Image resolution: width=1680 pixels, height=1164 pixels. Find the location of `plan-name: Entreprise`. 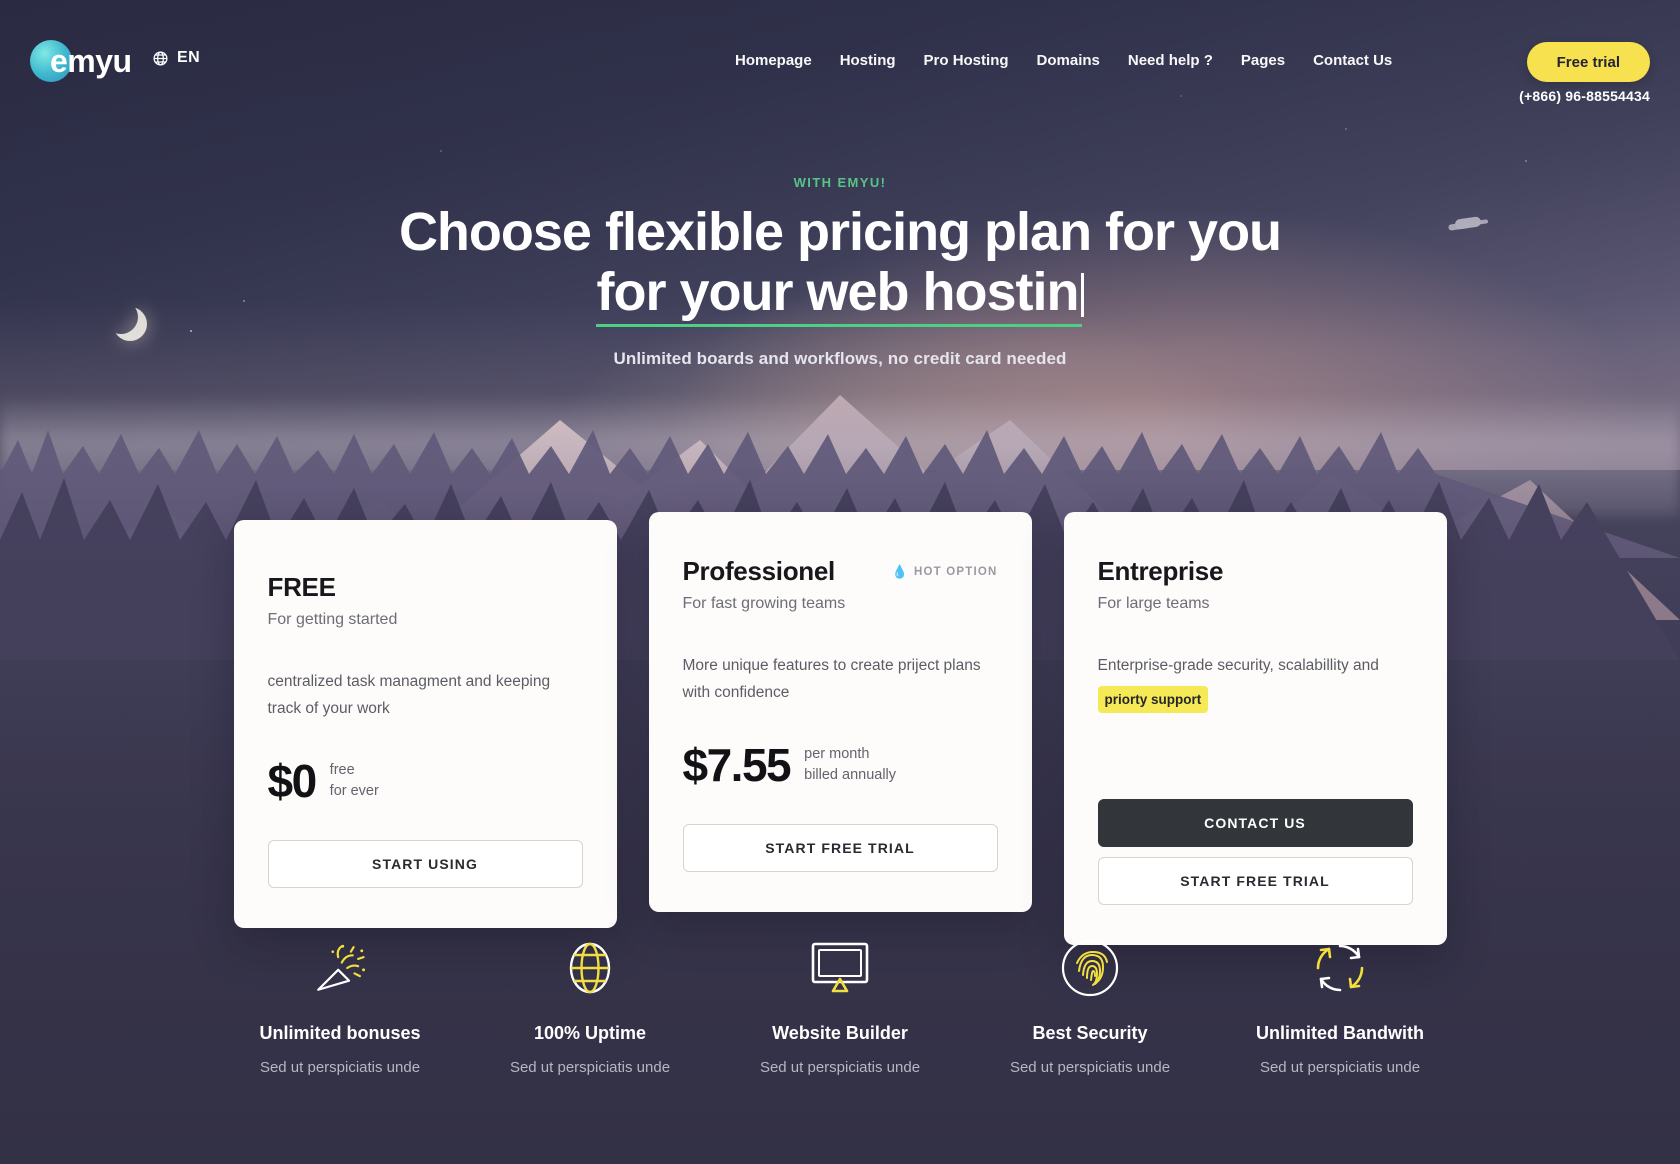

plan-name: Entreprise is located at coordinates (1160, 571).